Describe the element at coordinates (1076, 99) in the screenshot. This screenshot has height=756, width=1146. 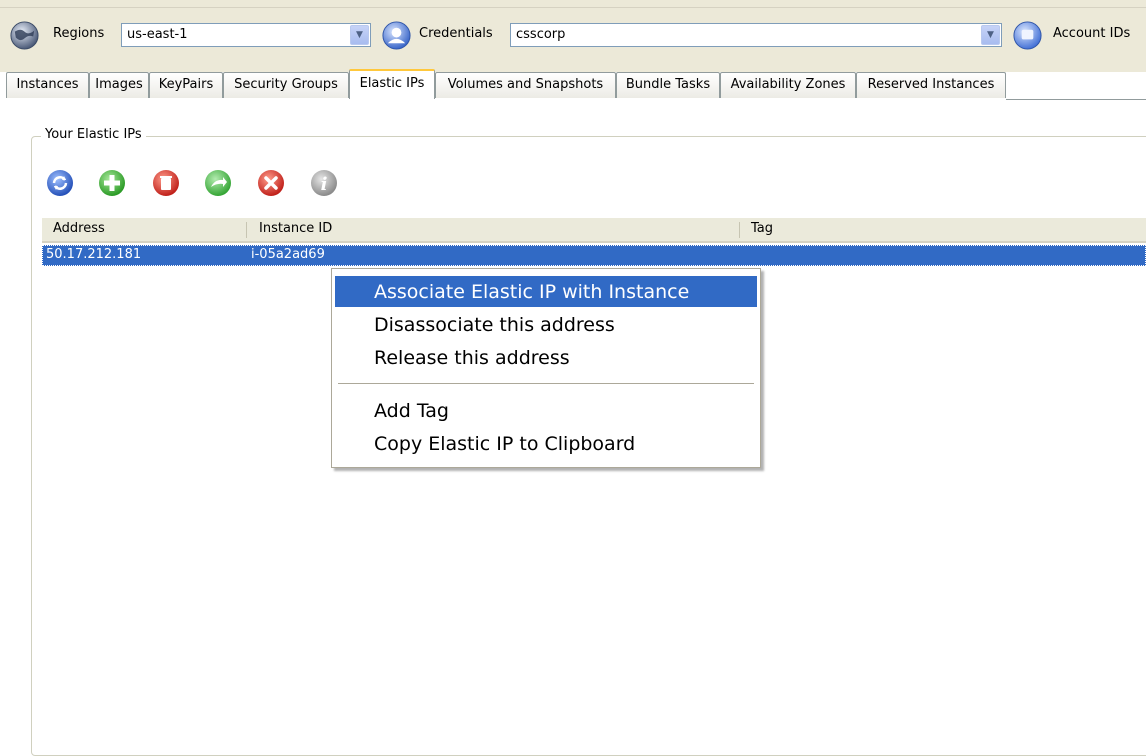
I see `tab-baseline` at that location.